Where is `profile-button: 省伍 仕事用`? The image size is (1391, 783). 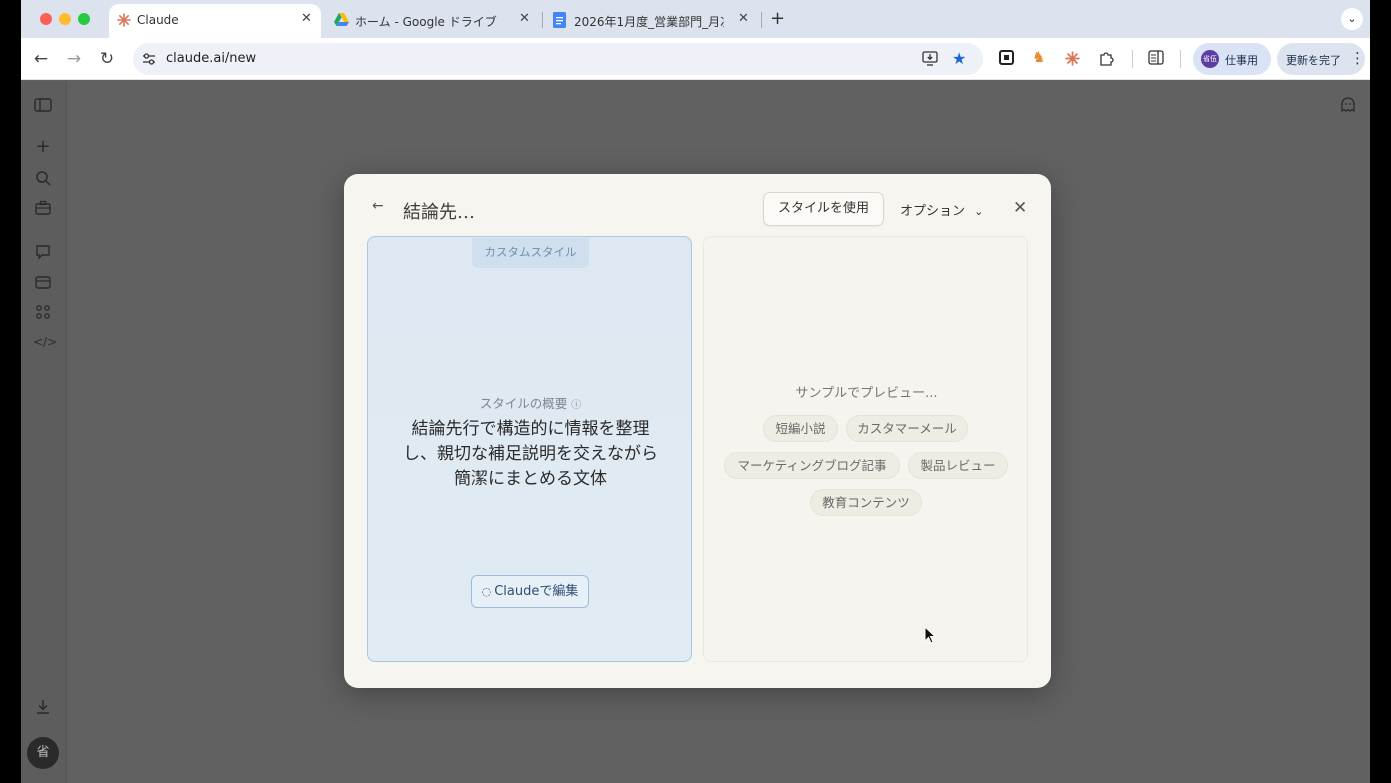 profile-button: 省伍 仕事用 is located at coordinates (1232, 59).